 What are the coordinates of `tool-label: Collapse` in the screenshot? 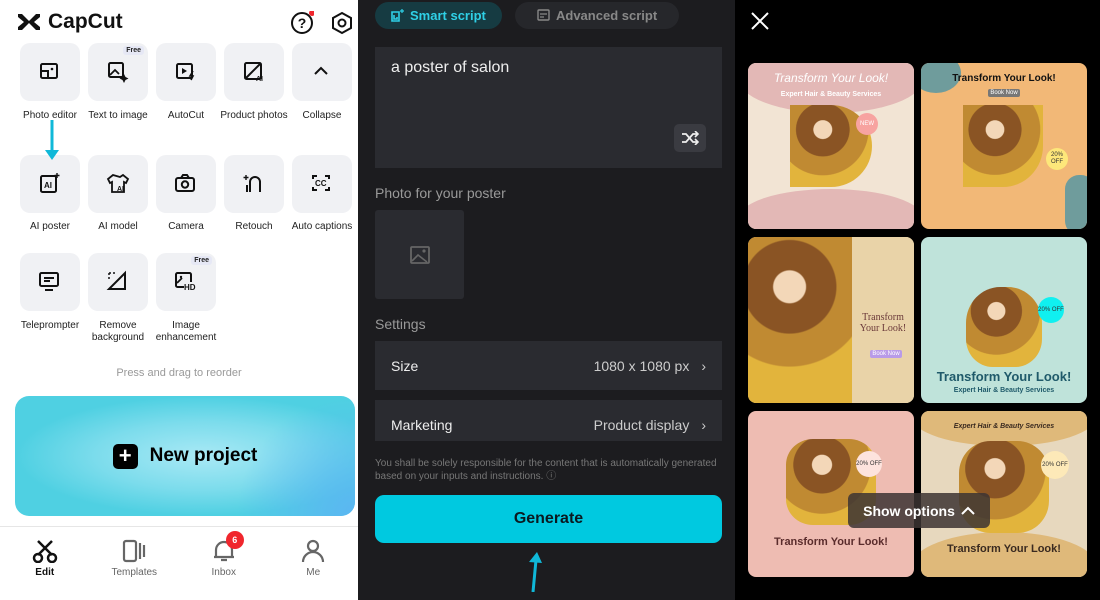 It's located at (322, 115).